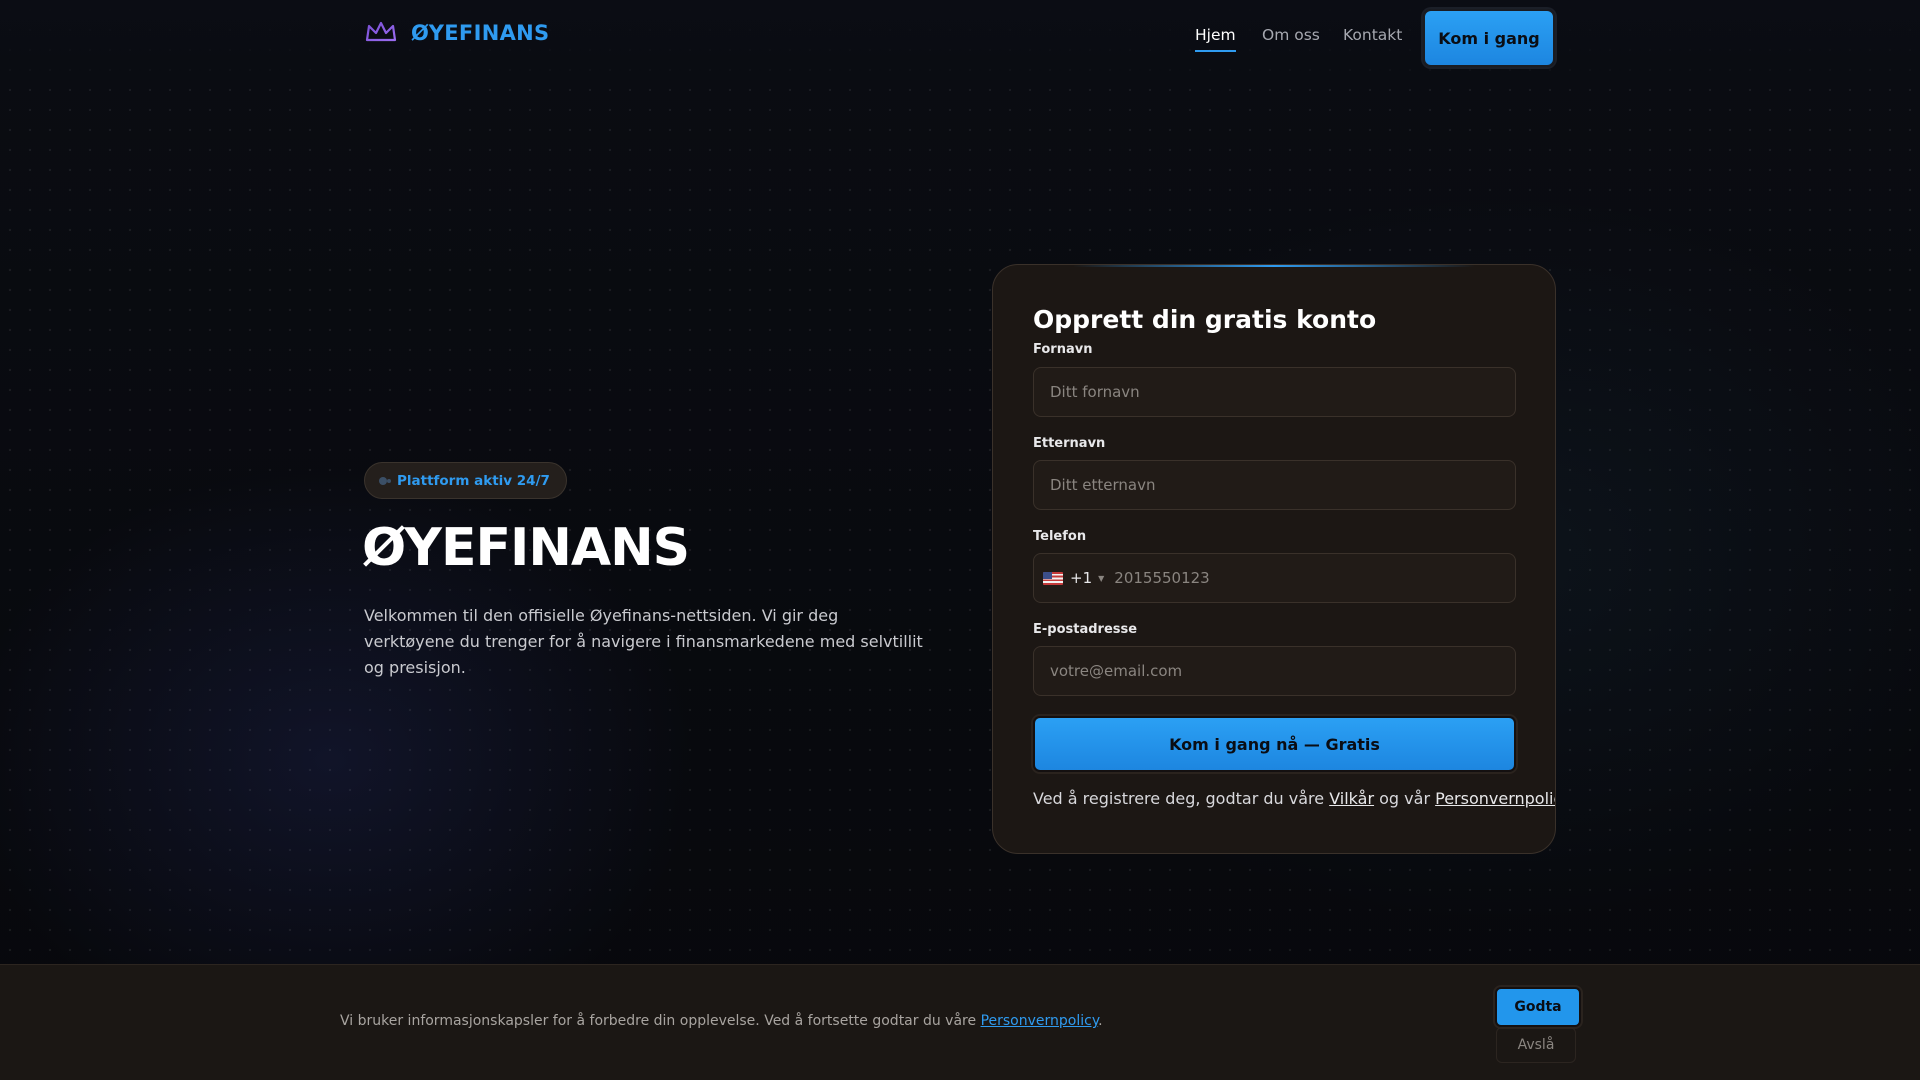  I want to click on phone-label: Telefon, so click(1060, 536).